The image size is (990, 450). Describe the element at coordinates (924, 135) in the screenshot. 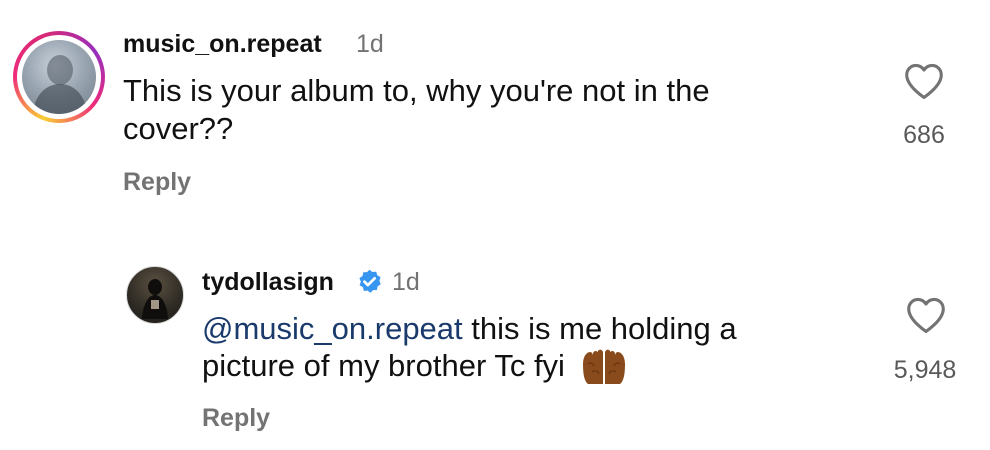

I see `like-count: 686` at that location.